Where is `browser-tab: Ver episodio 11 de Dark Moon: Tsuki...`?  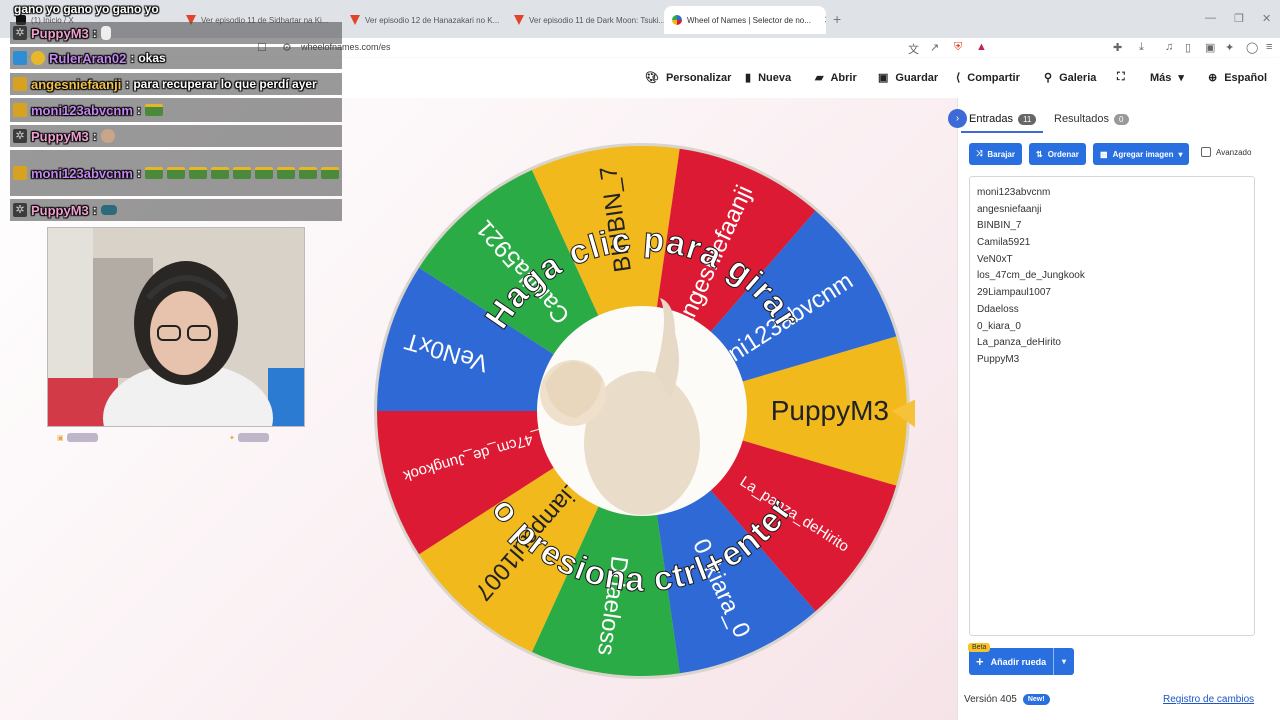 browser-tab: Ver episodio 11 de Dark Moon: Tsuki... is located at coordinates (586, 20).